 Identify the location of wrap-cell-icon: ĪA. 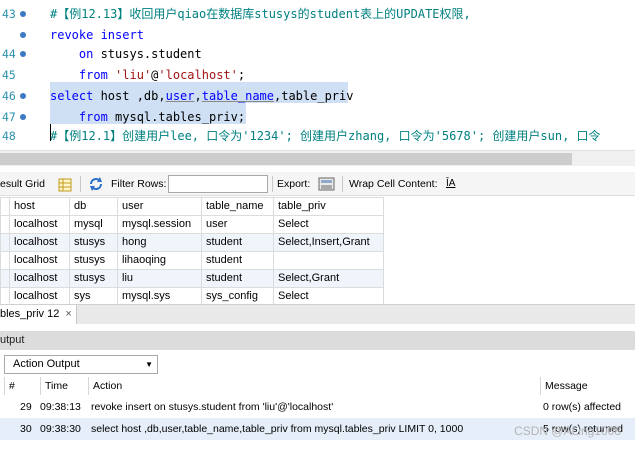
(450, 184).